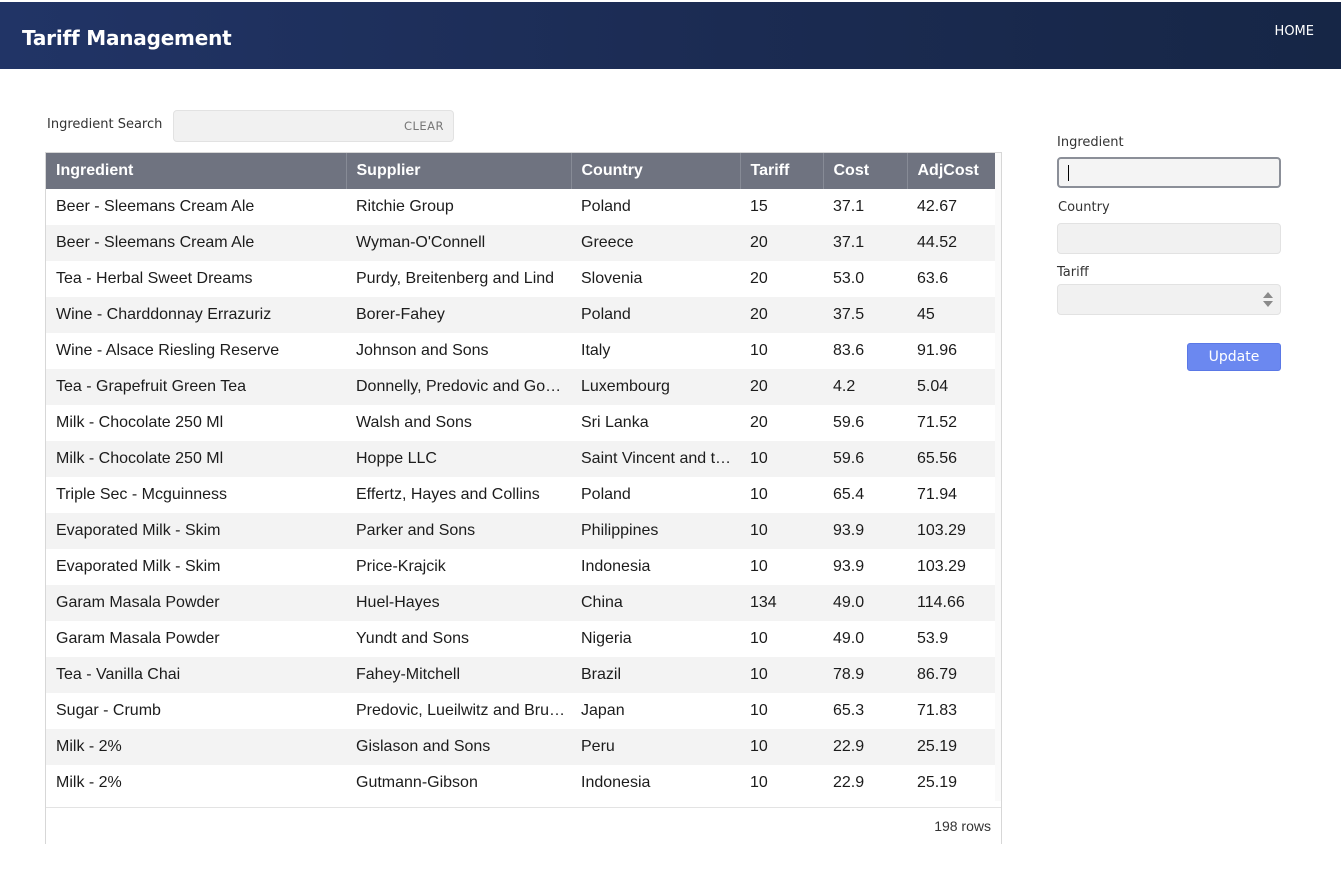 This screenshot has width=1341, height=882. Describe the element at coordinates (937, 242) in the screenshot. I see `cell-adjcost: 44.52` at that location.